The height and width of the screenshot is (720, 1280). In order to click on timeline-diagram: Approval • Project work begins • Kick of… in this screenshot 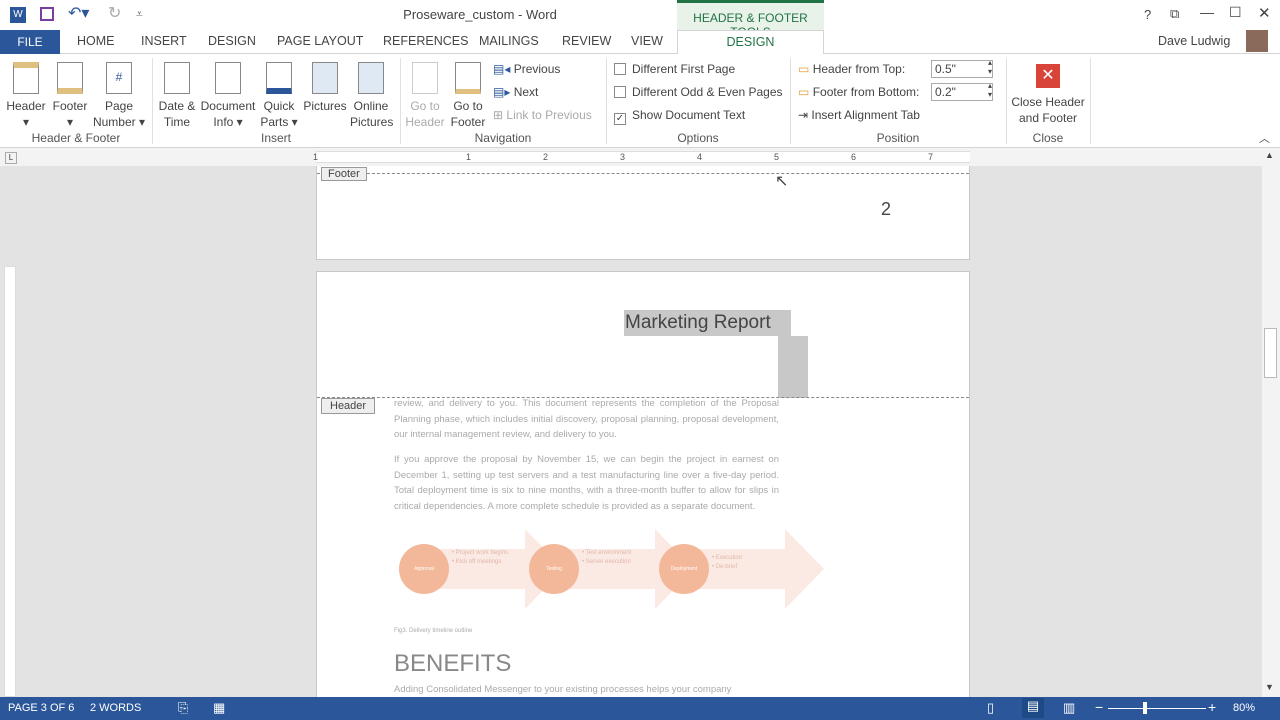, I will do `click(609, 571)`.